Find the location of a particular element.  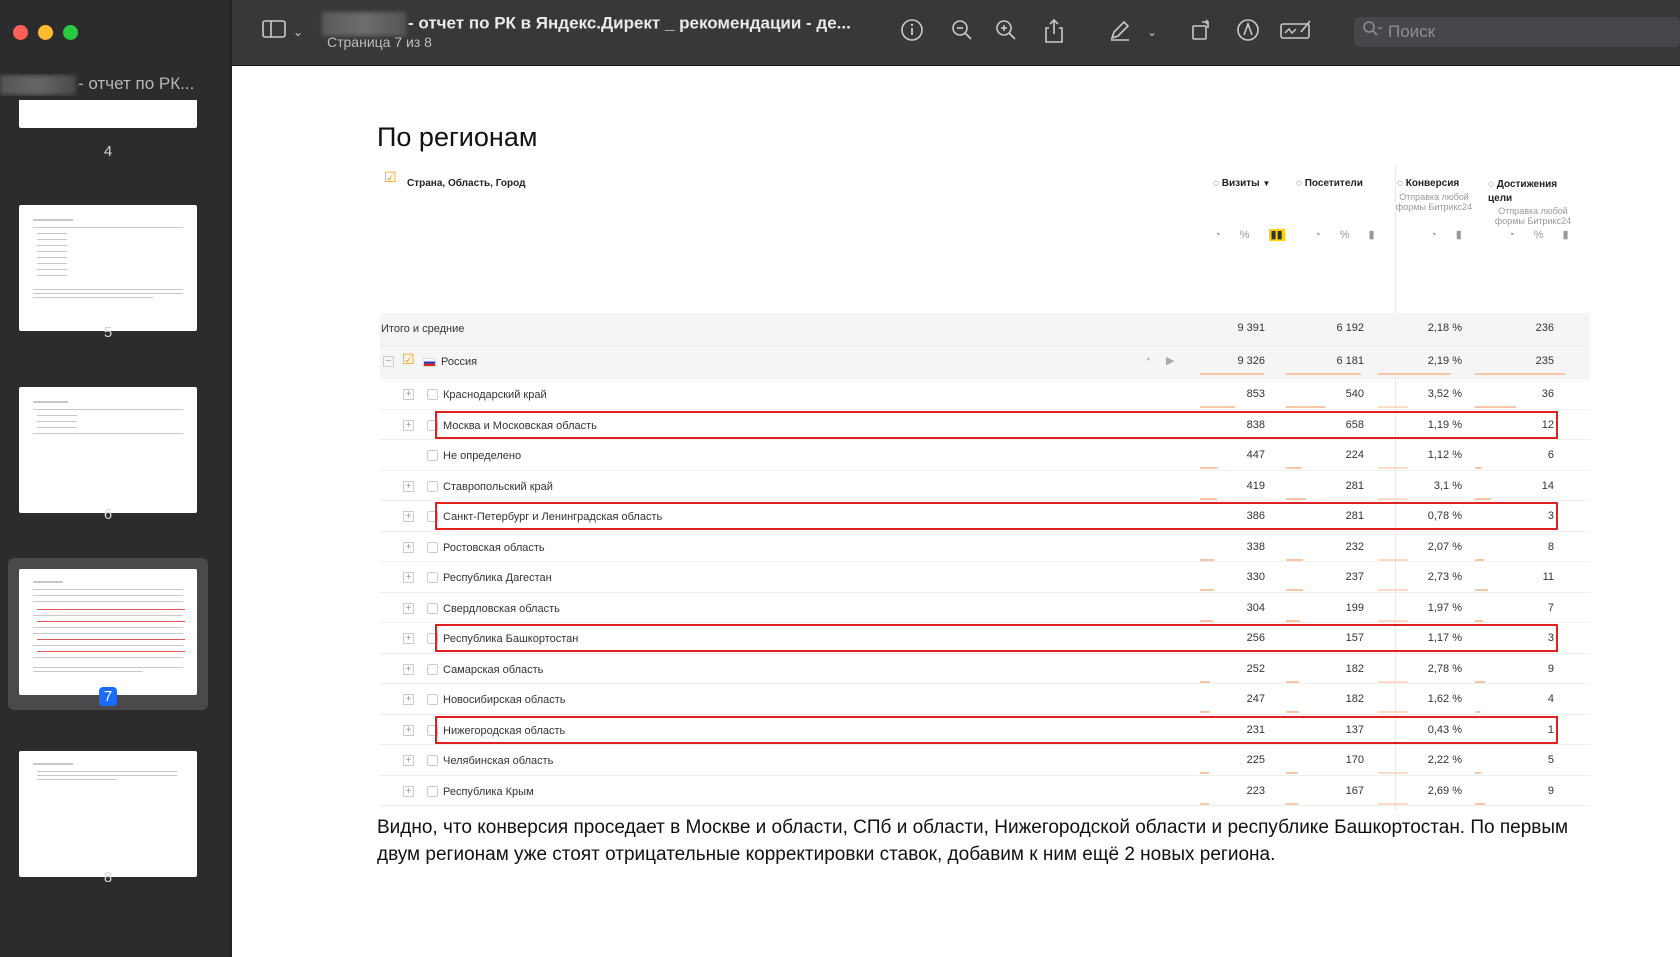

collapse-icon: − is located at coordinates (388, 361).